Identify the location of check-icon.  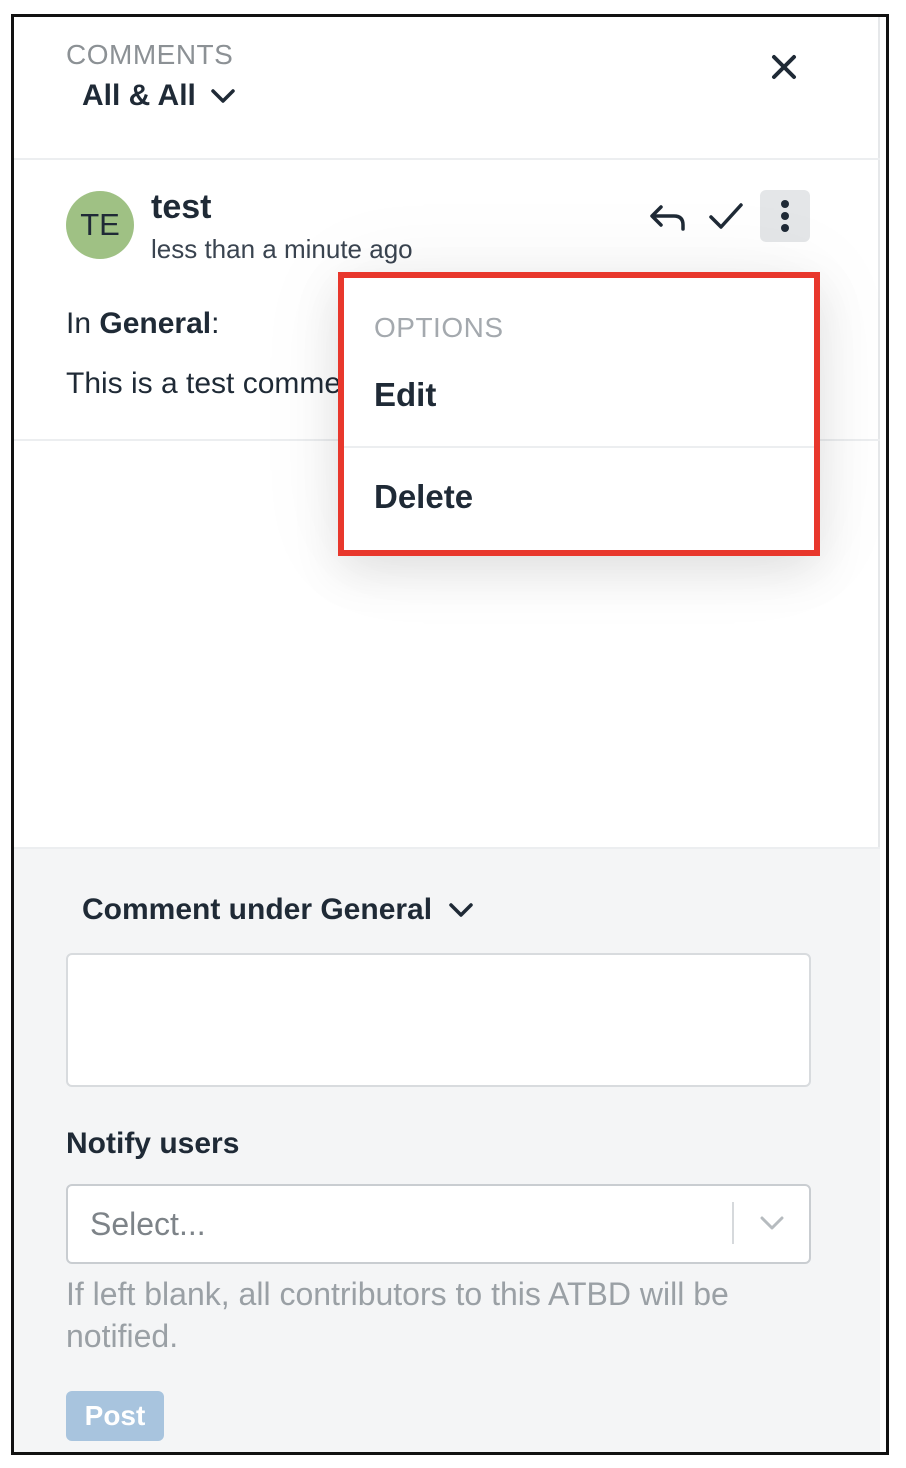
(726, 216).